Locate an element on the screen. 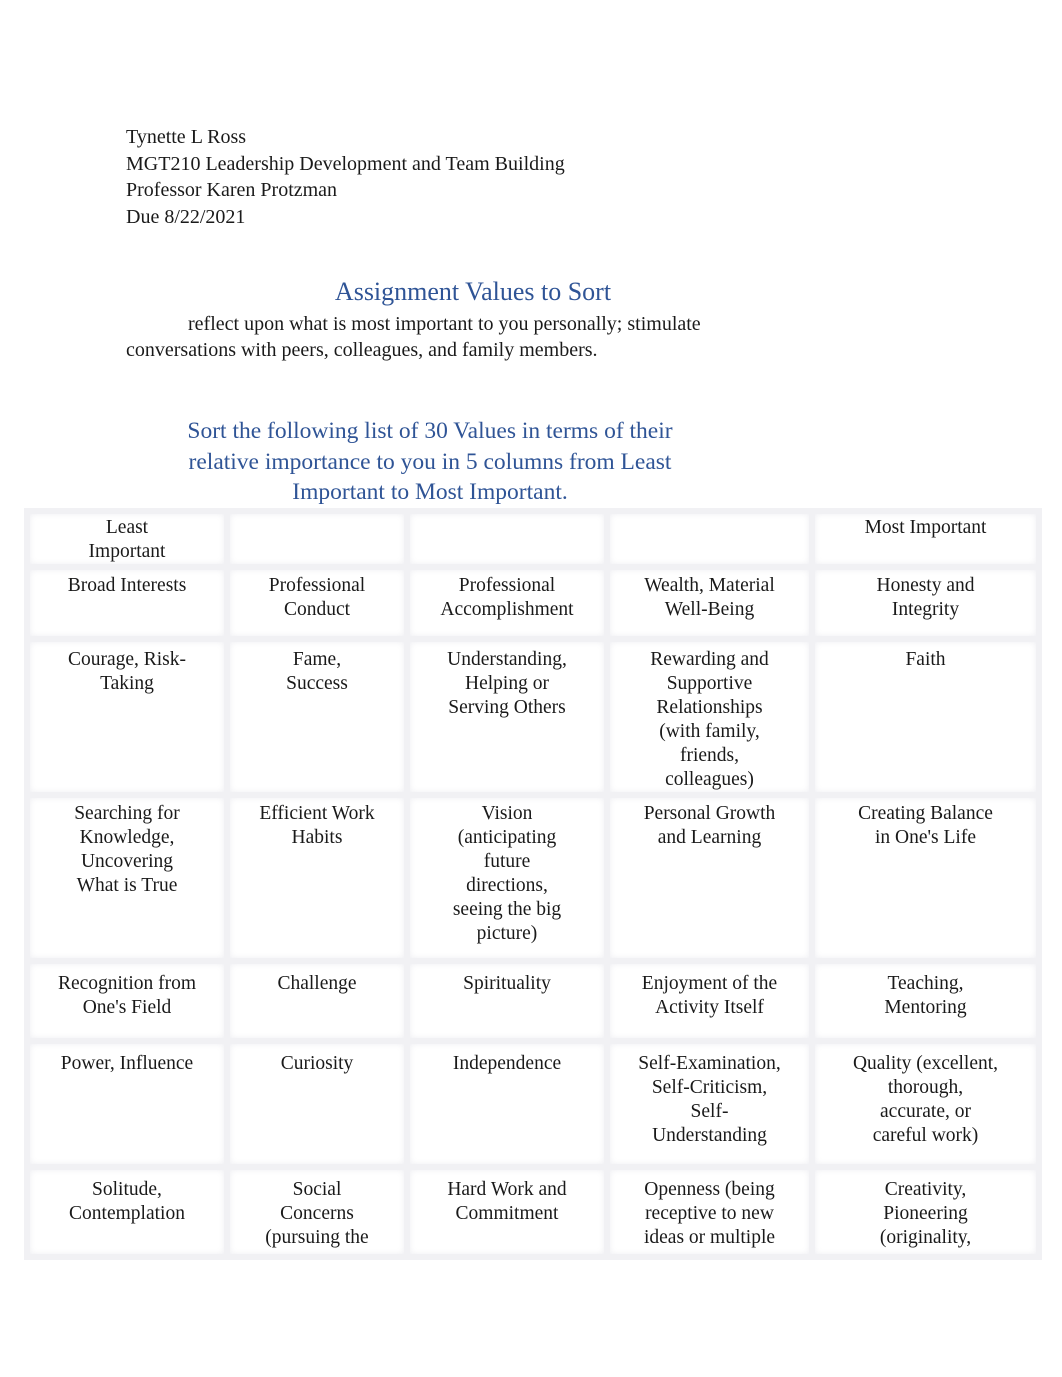  header-cell-least-important: Least Important is located at coordinates (127, 539).